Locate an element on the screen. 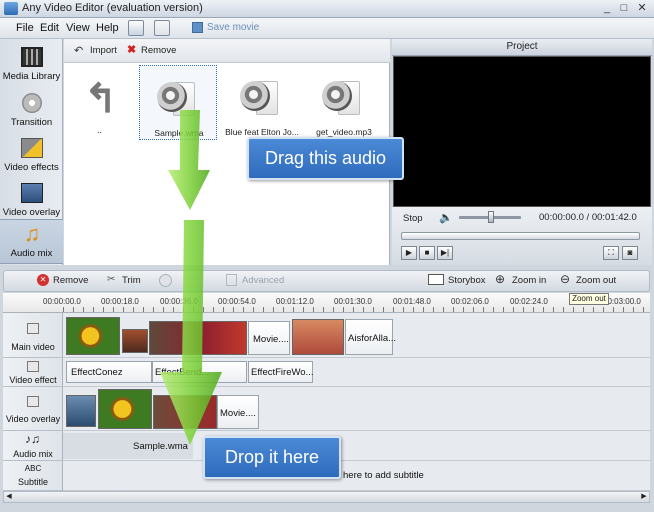 This screenshot has height=512, width=654. screen-capture-icon is located at coordinates (136, 28).